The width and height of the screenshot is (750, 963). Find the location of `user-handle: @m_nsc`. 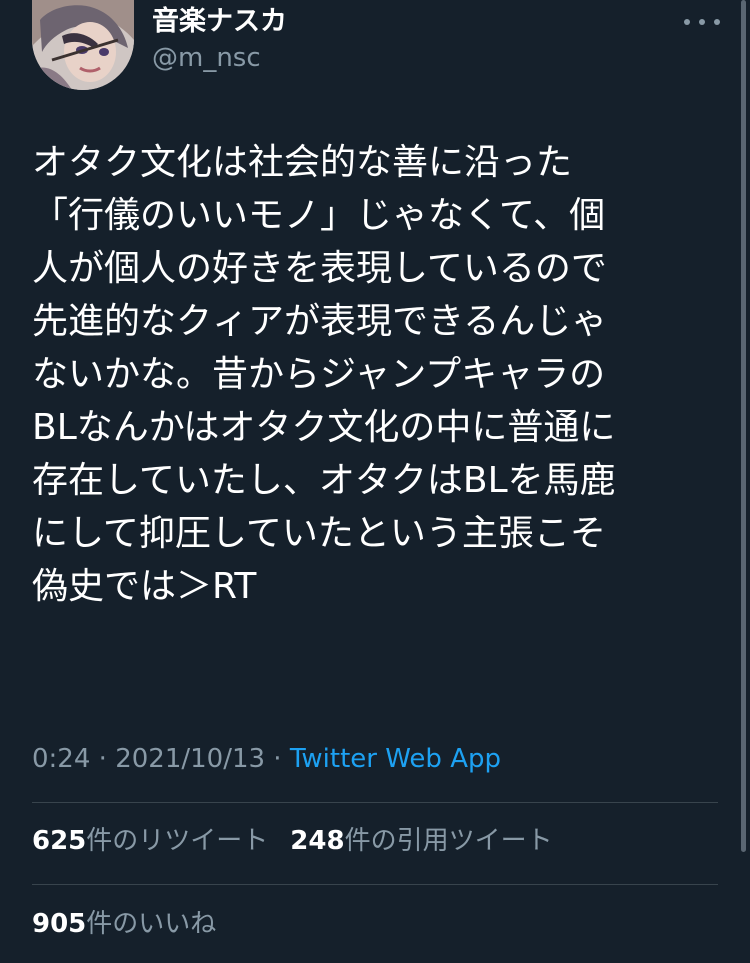

user-handle: @m_nsc is located at coordinates (206, 58).